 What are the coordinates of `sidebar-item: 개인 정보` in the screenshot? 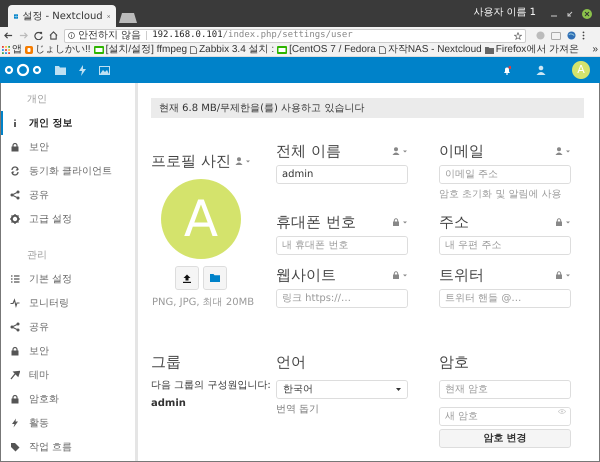 It's located at (68, 123).